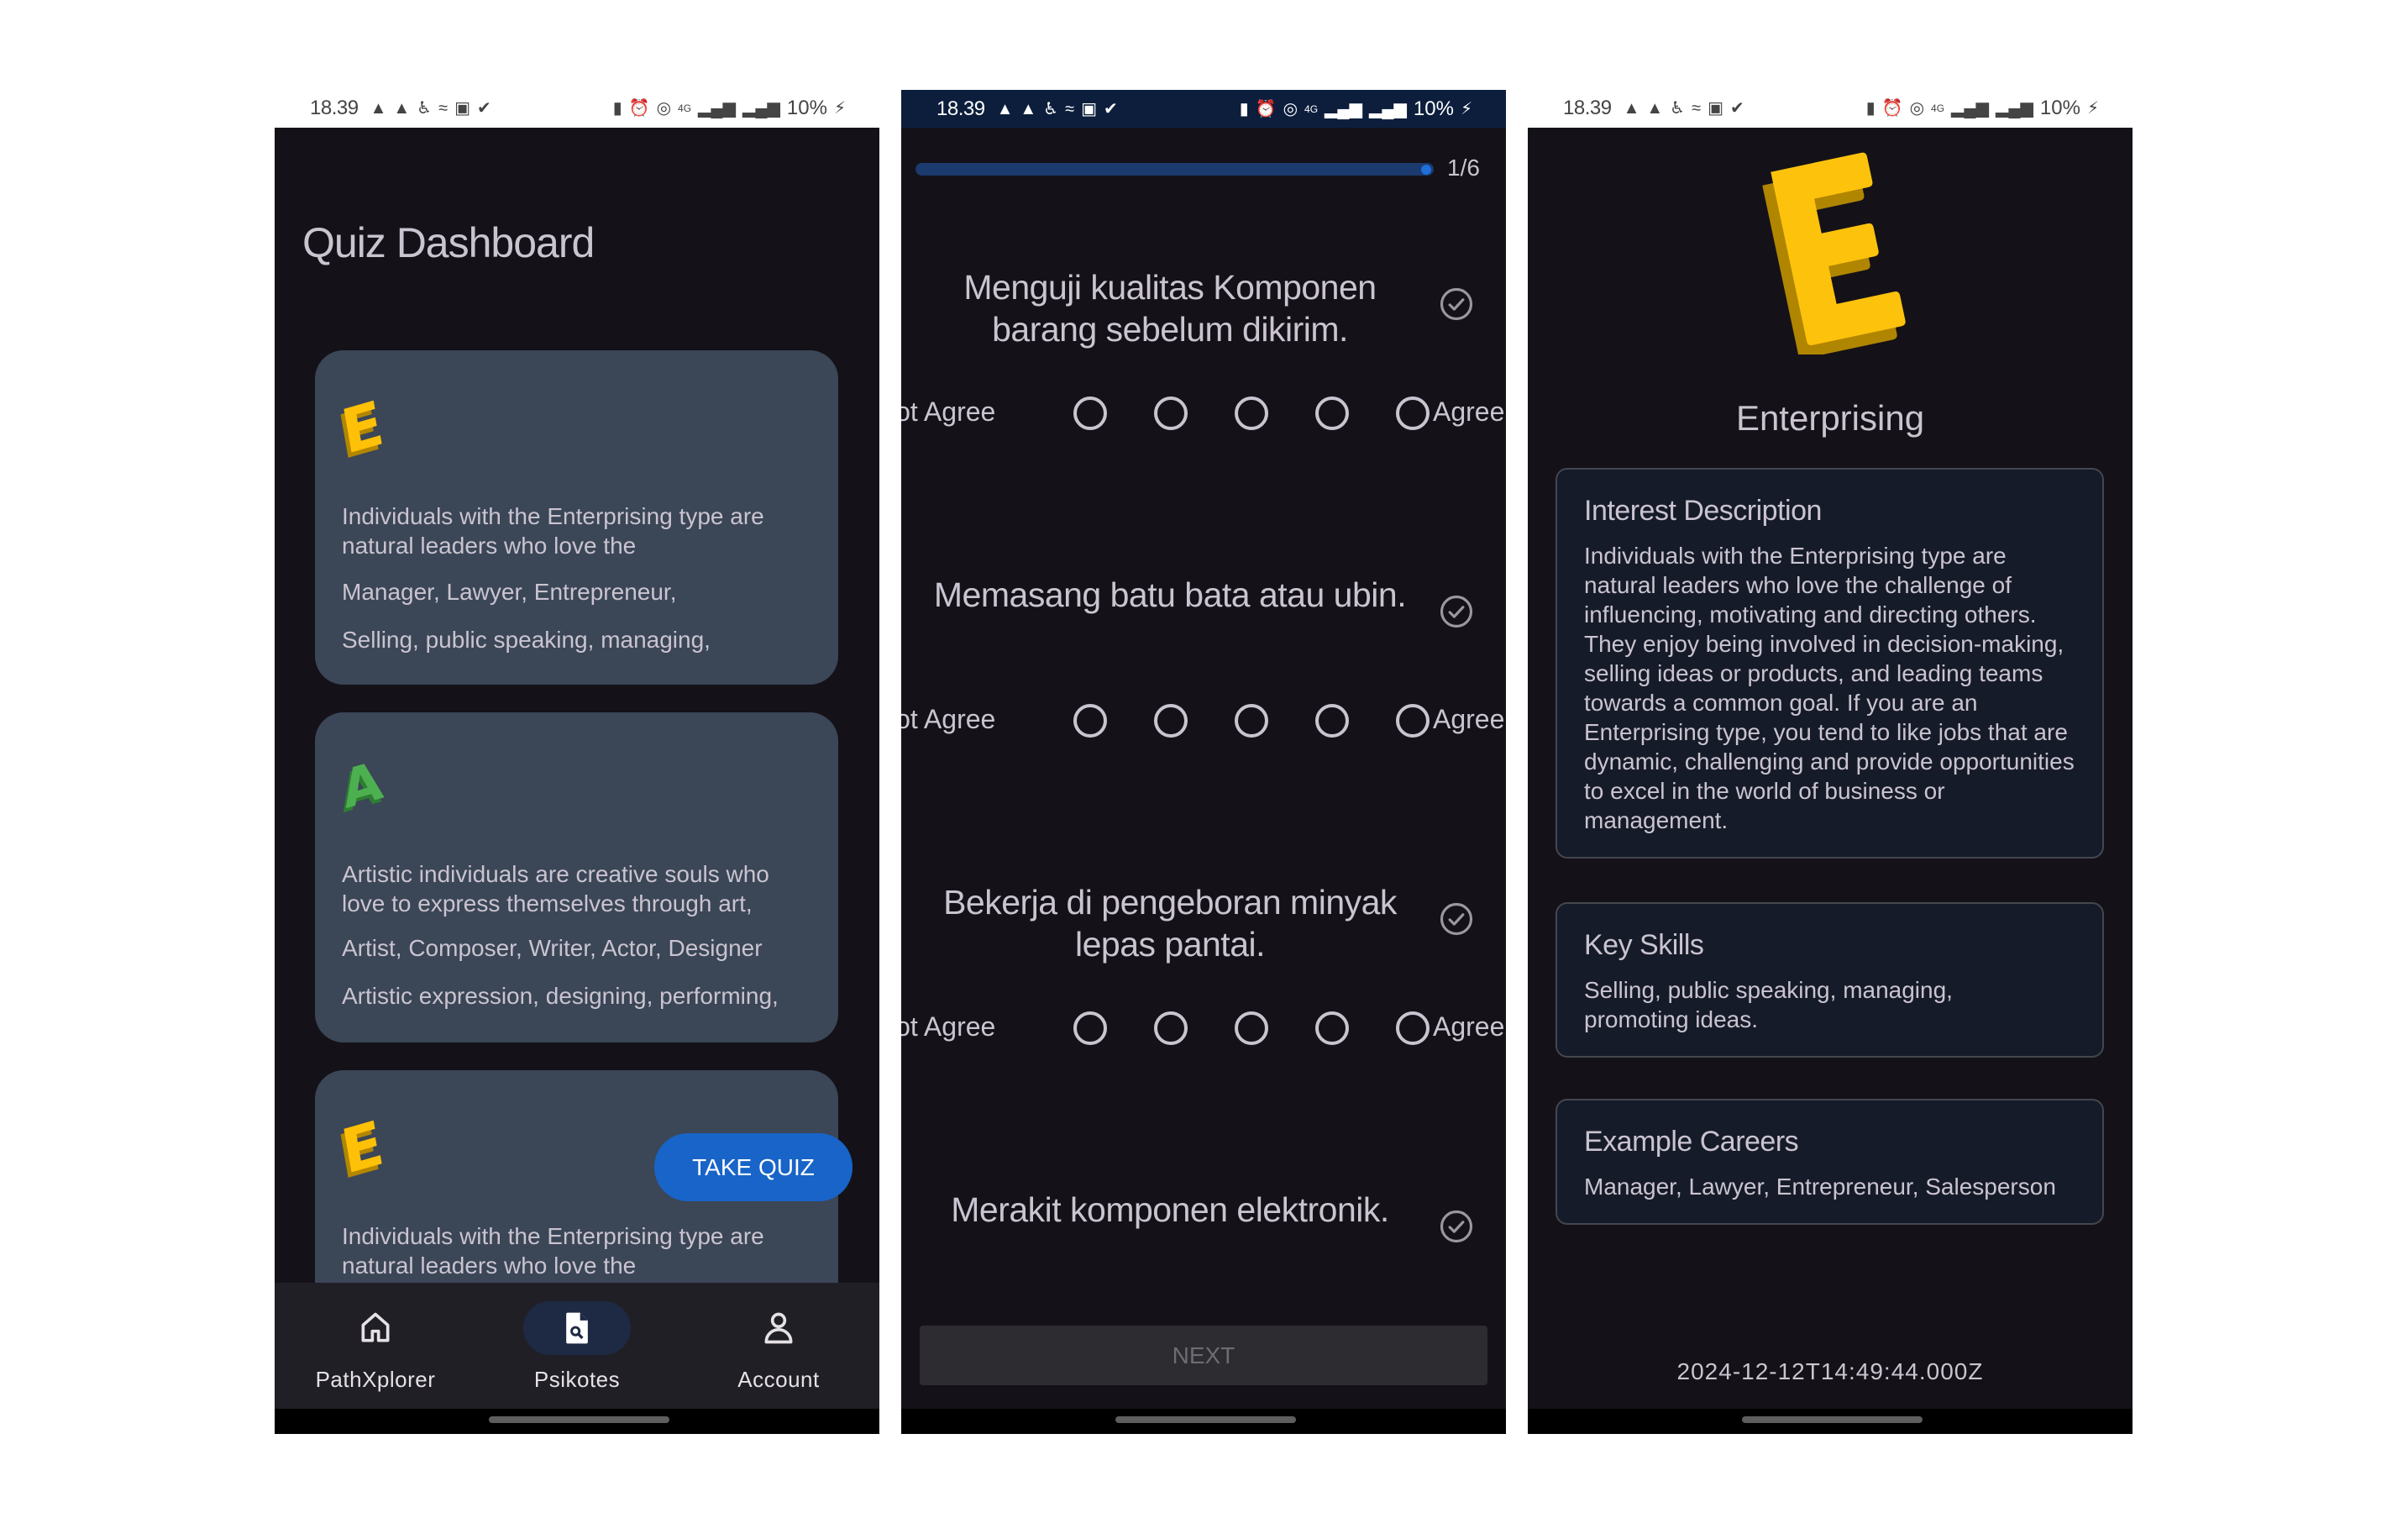 Image resolution: width=2408 pixels, height=1523 pixels. I want to click on nav-item-psikotes: Psikotes, so click(577, 1346).